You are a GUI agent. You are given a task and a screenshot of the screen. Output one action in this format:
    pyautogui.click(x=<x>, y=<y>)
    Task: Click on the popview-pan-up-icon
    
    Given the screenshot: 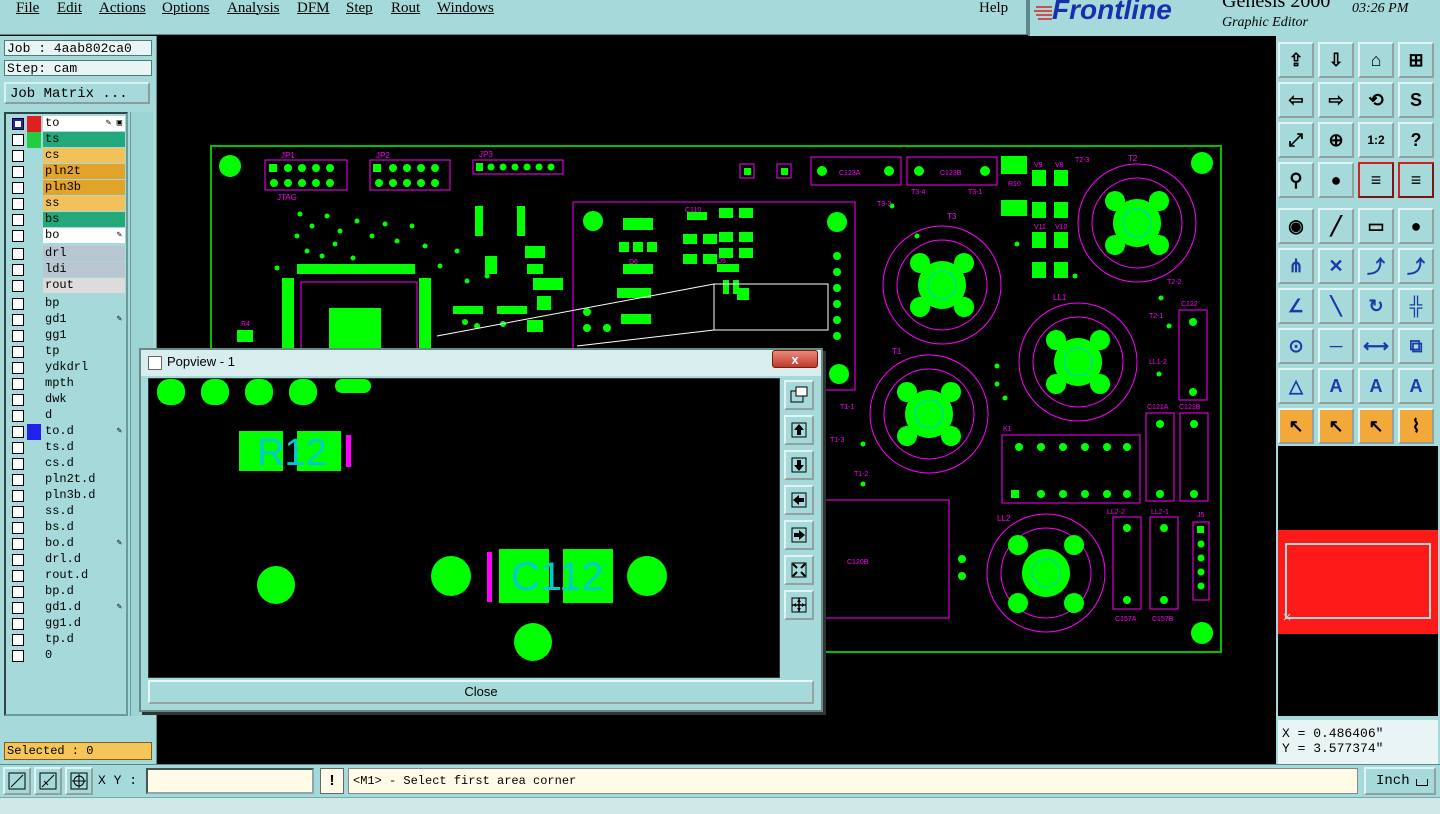 What is the action you would take?
    pyautogui.click(x=799, y=430)
    